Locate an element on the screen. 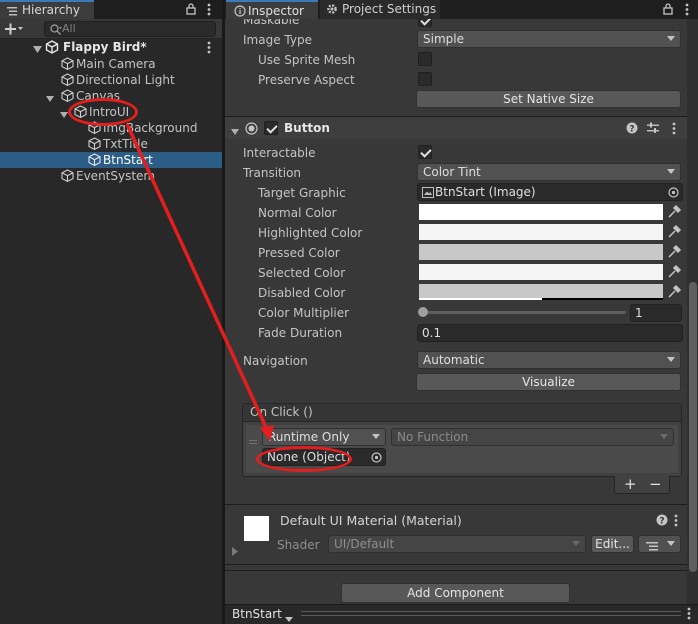 This screenshot has width=698, height=624. onclick-header: On Click () is located at coordinates (462, 413).